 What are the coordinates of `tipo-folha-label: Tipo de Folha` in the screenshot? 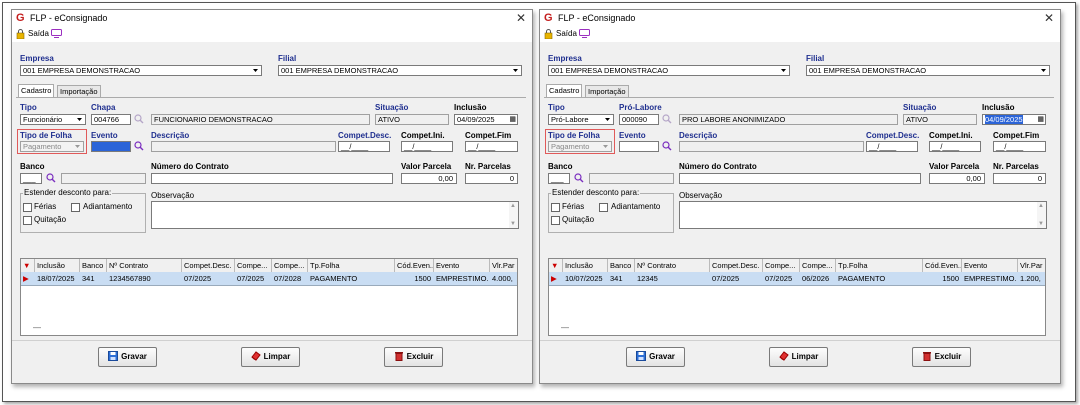 It's located at (46, 135).